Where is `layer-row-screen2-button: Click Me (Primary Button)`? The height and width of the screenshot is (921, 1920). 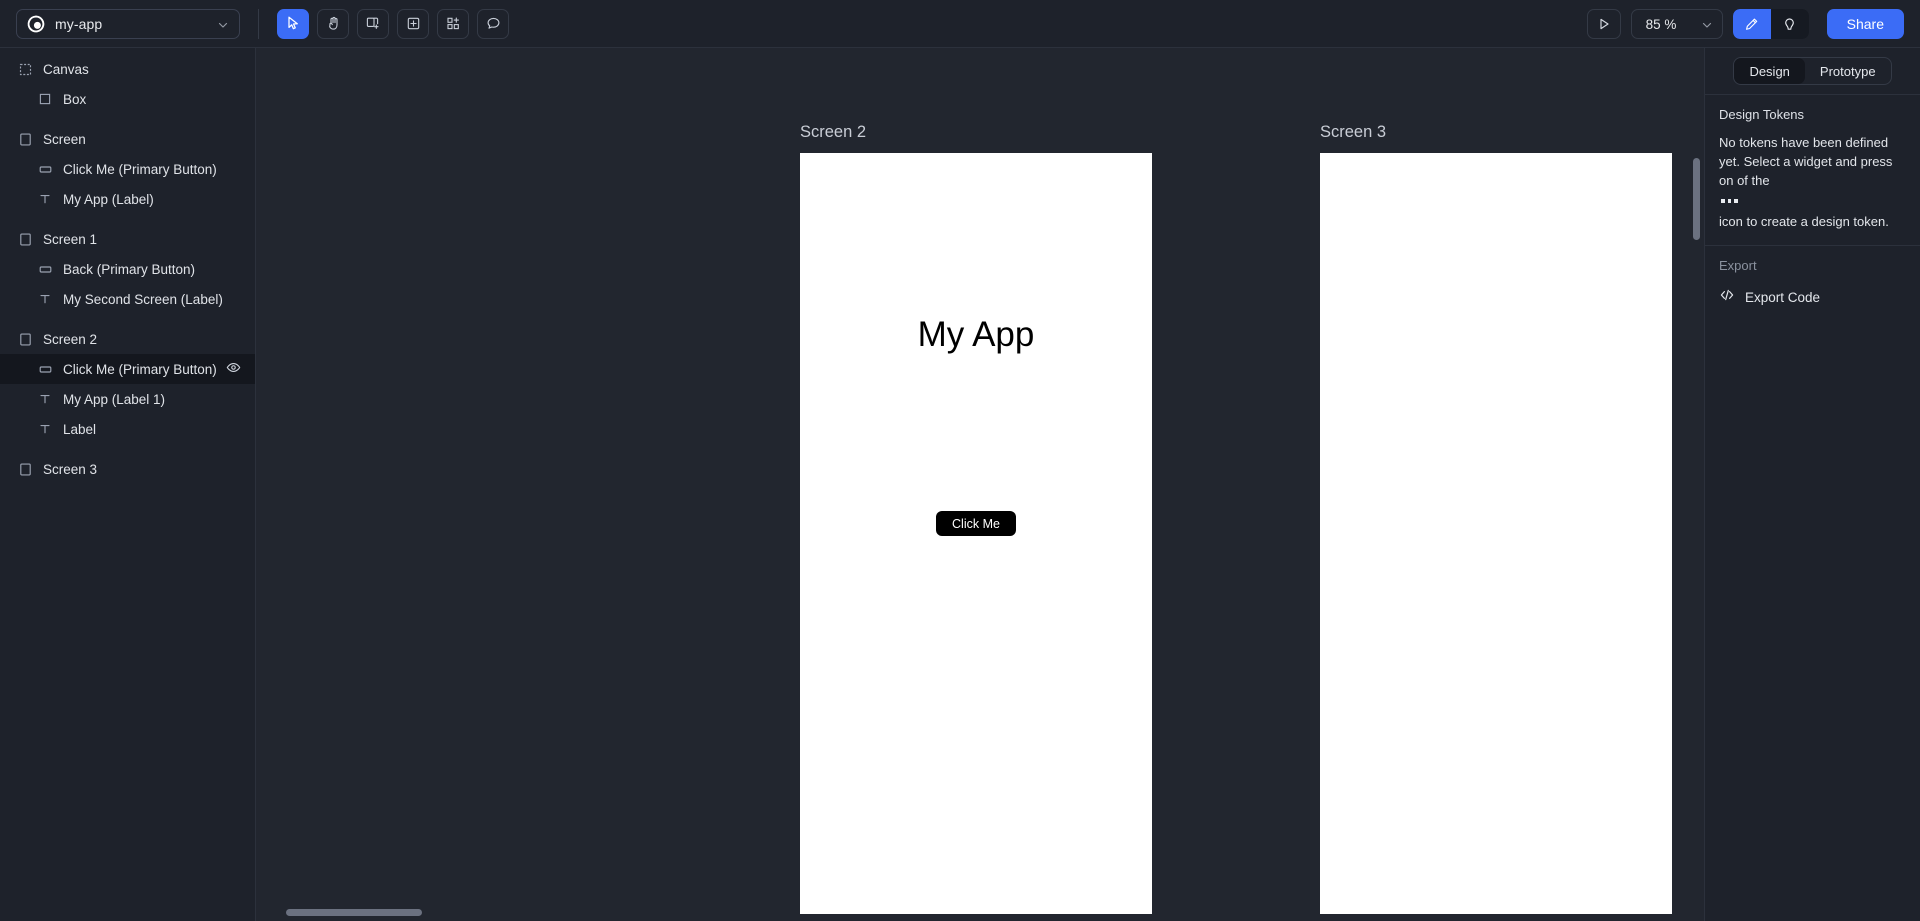
layer-row-screen2-button: Click Me (Primary Button) is located at coordinates (127, 369).